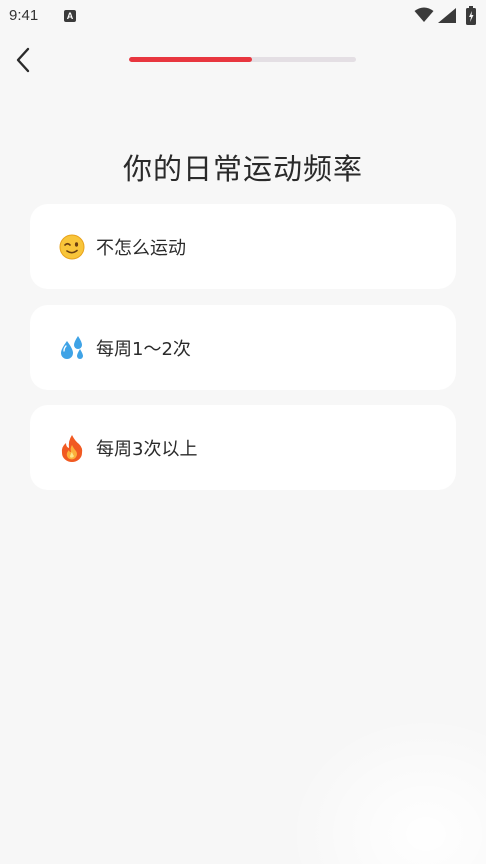 This screenshot has height=864, width=486. I want to click on option-label: 不怎么运动, so click(141, 248).